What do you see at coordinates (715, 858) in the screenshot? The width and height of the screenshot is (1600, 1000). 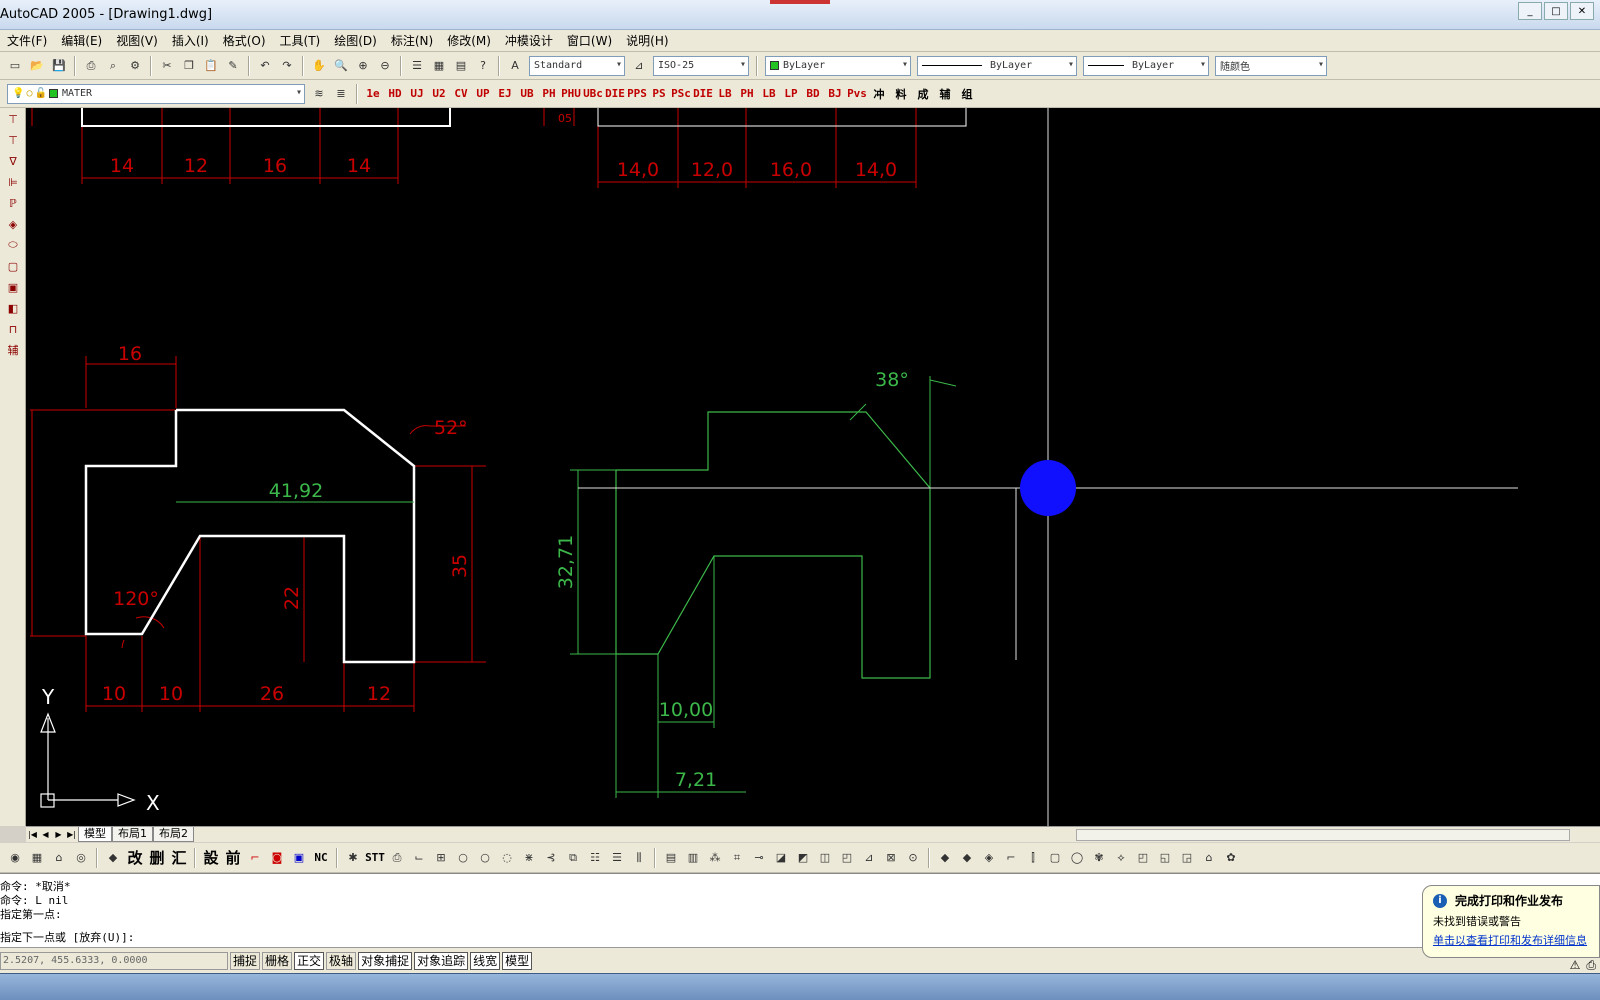 I see `tool-icon-u: ⁂` at bounding box center [715, 858].